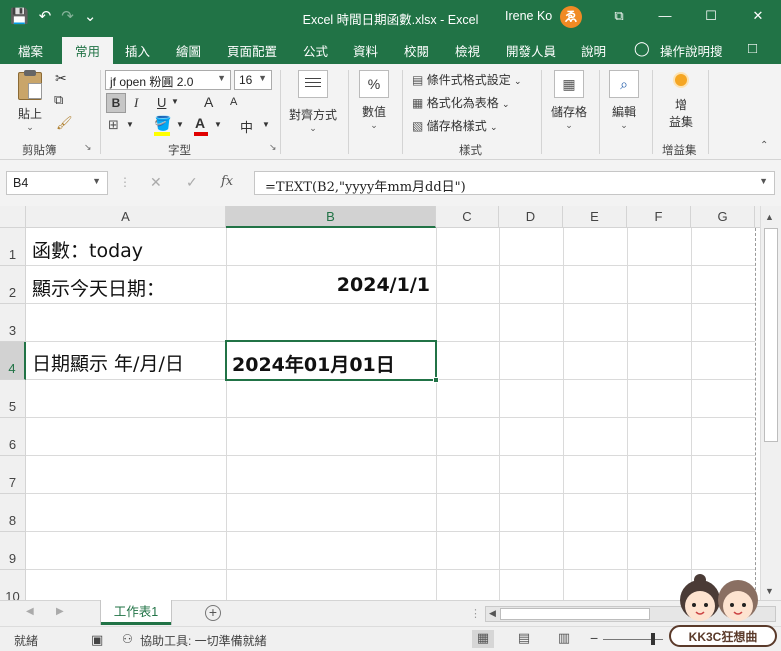  Describe the element at coordinates (595, 217) in the screenshot. I see `column-header-e: E` at that location.